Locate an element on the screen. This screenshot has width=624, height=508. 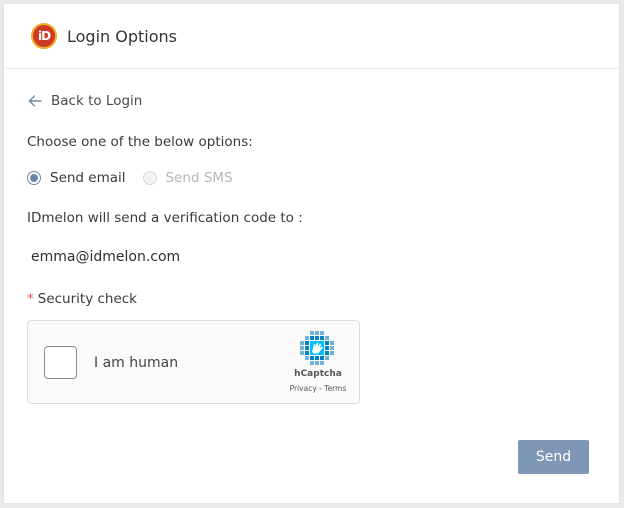
email-address: emma@idmelon.com is located at coordinates (106, 257).